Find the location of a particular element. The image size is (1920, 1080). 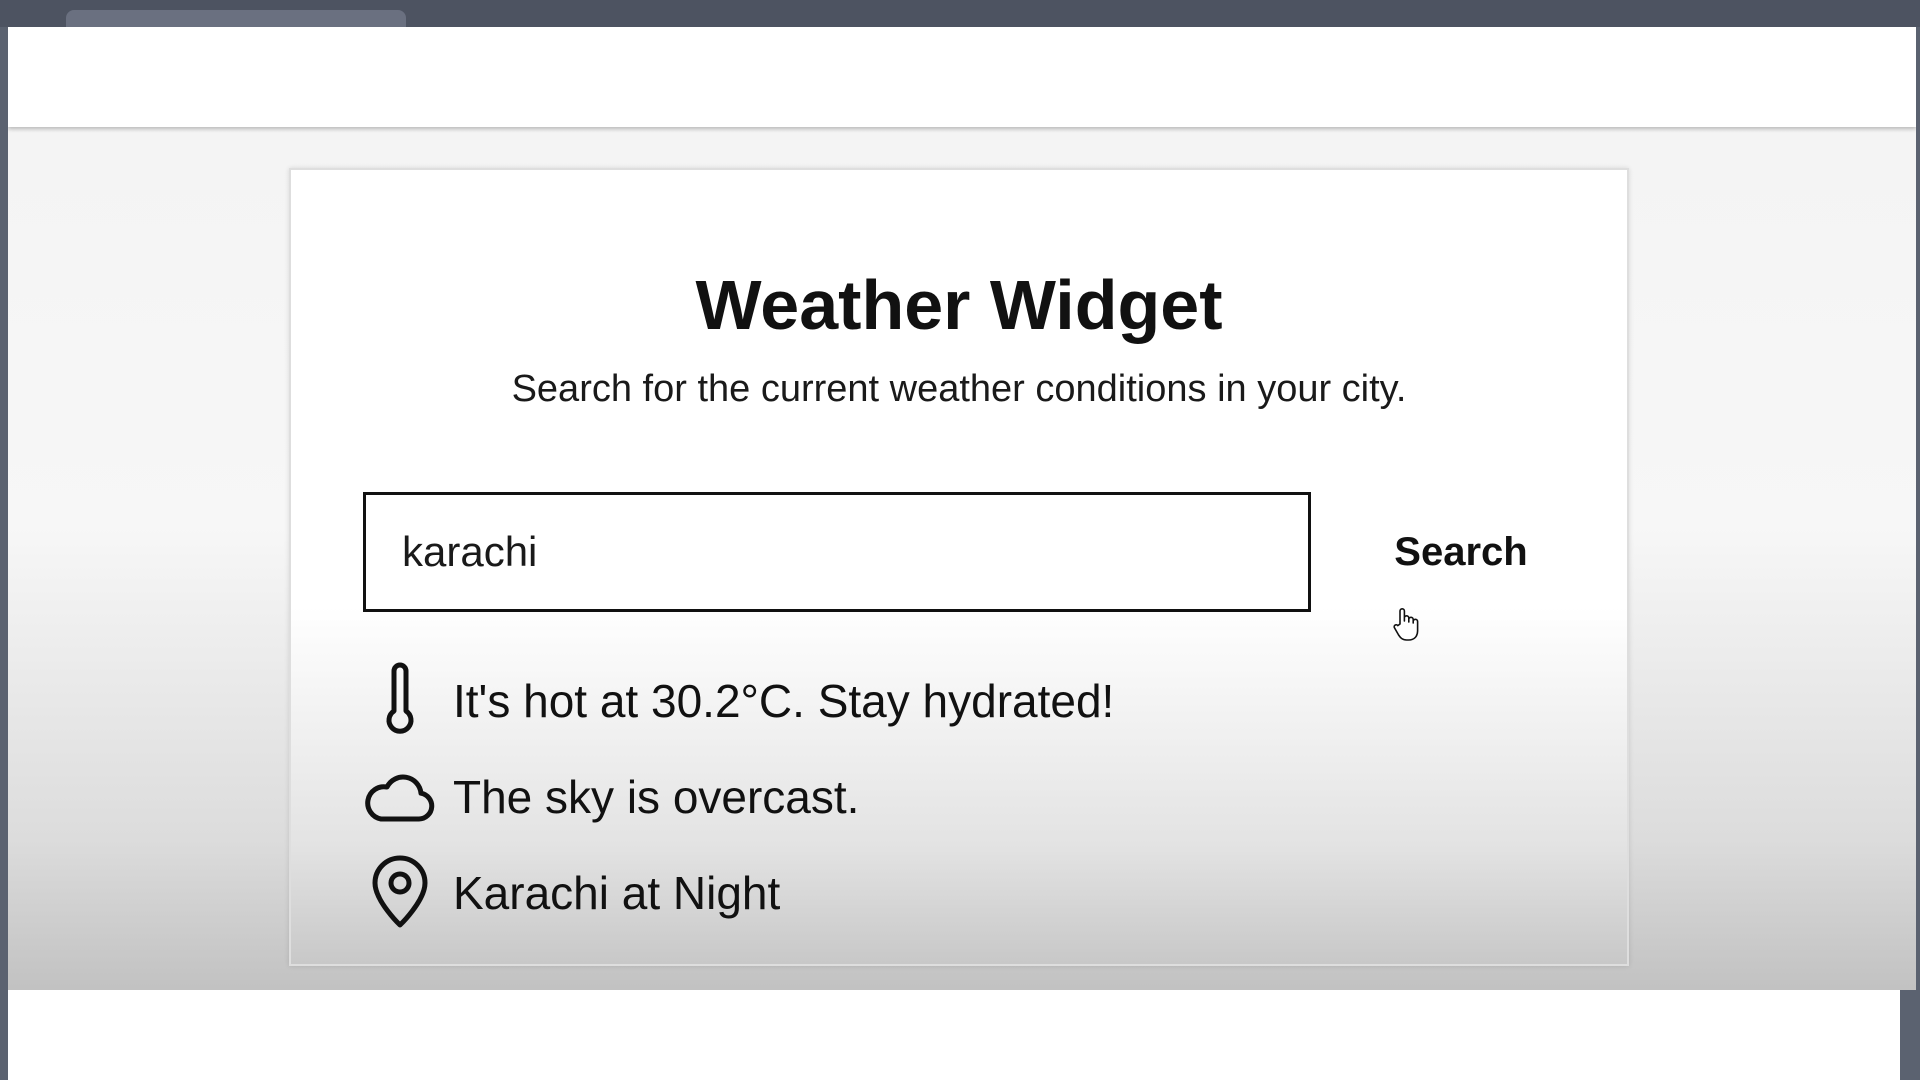

search-button: Search is located at coordinates (1461, 552).